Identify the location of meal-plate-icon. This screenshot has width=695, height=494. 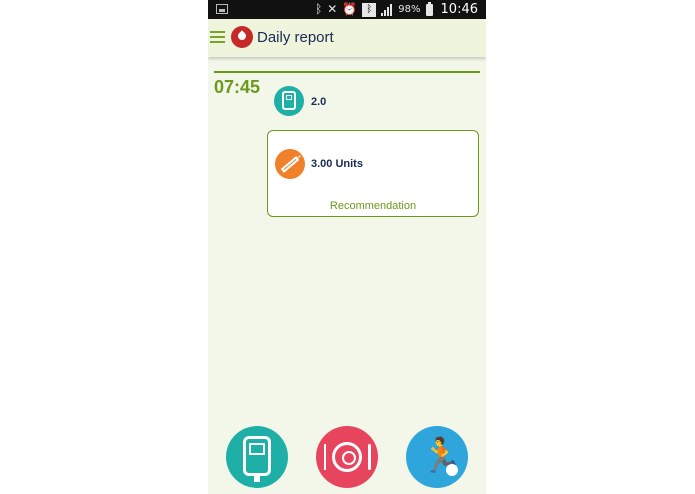
(347, 457).